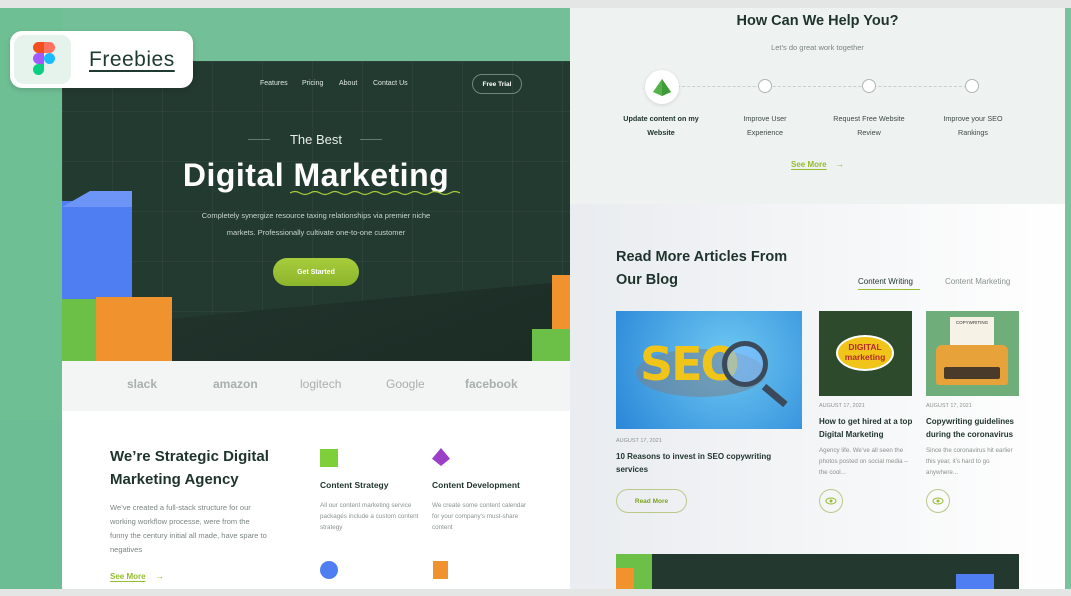 The width and height of the screenshot is (1071, 596). What do you see at coordinates (817, 47) in the screenshot?
I see `help-subtitle: Let’s do great work together` at bounding box center [817, 47].